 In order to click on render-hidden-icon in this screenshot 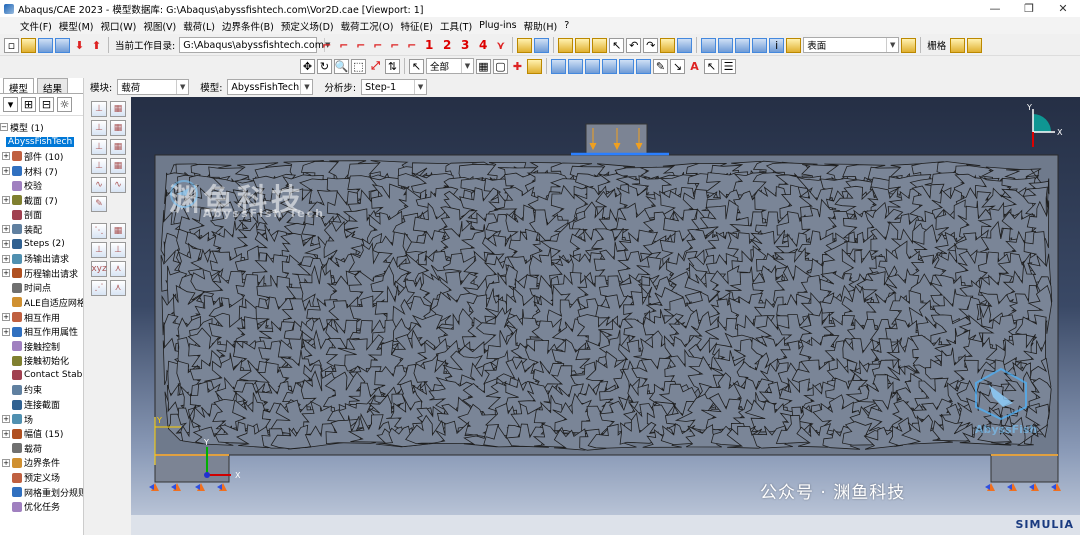, I will do `click(726, 45)`.